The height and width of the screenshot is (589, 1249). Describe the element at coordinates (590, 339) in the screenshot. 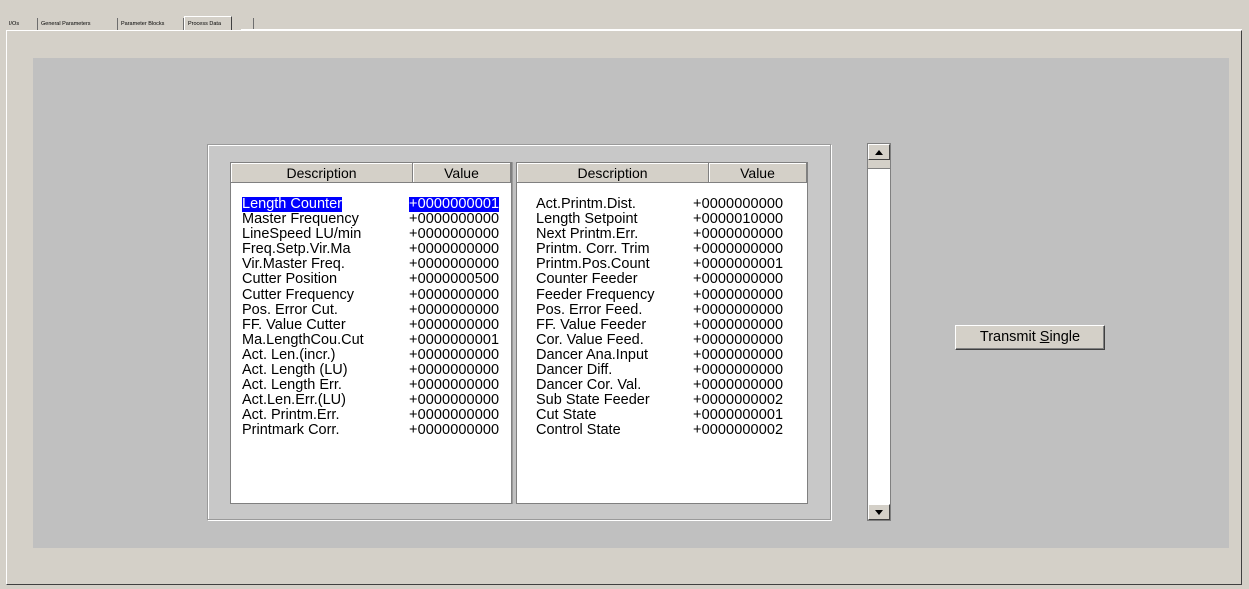

I see `row-description: Cor. Value Feed.` at that location.